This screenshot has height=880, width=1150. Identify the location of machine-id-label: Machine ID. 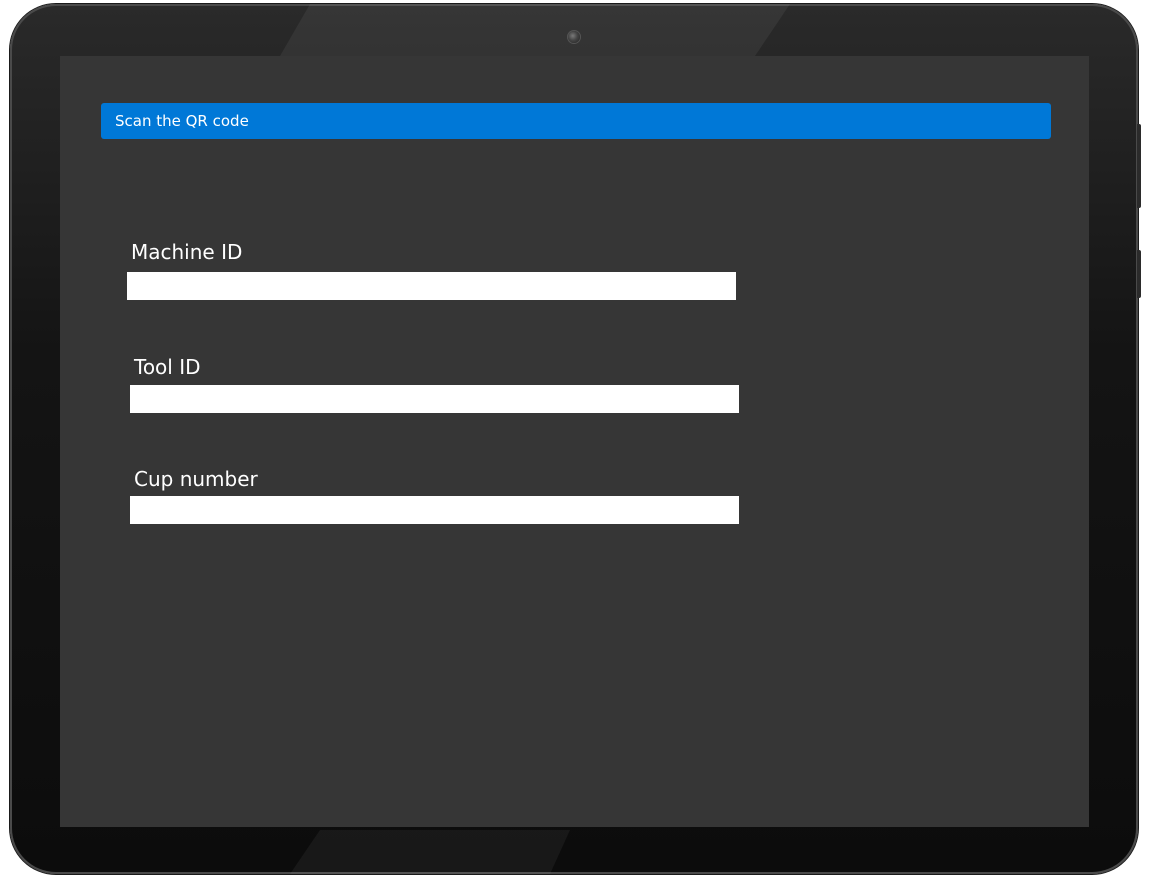
(187, 252).